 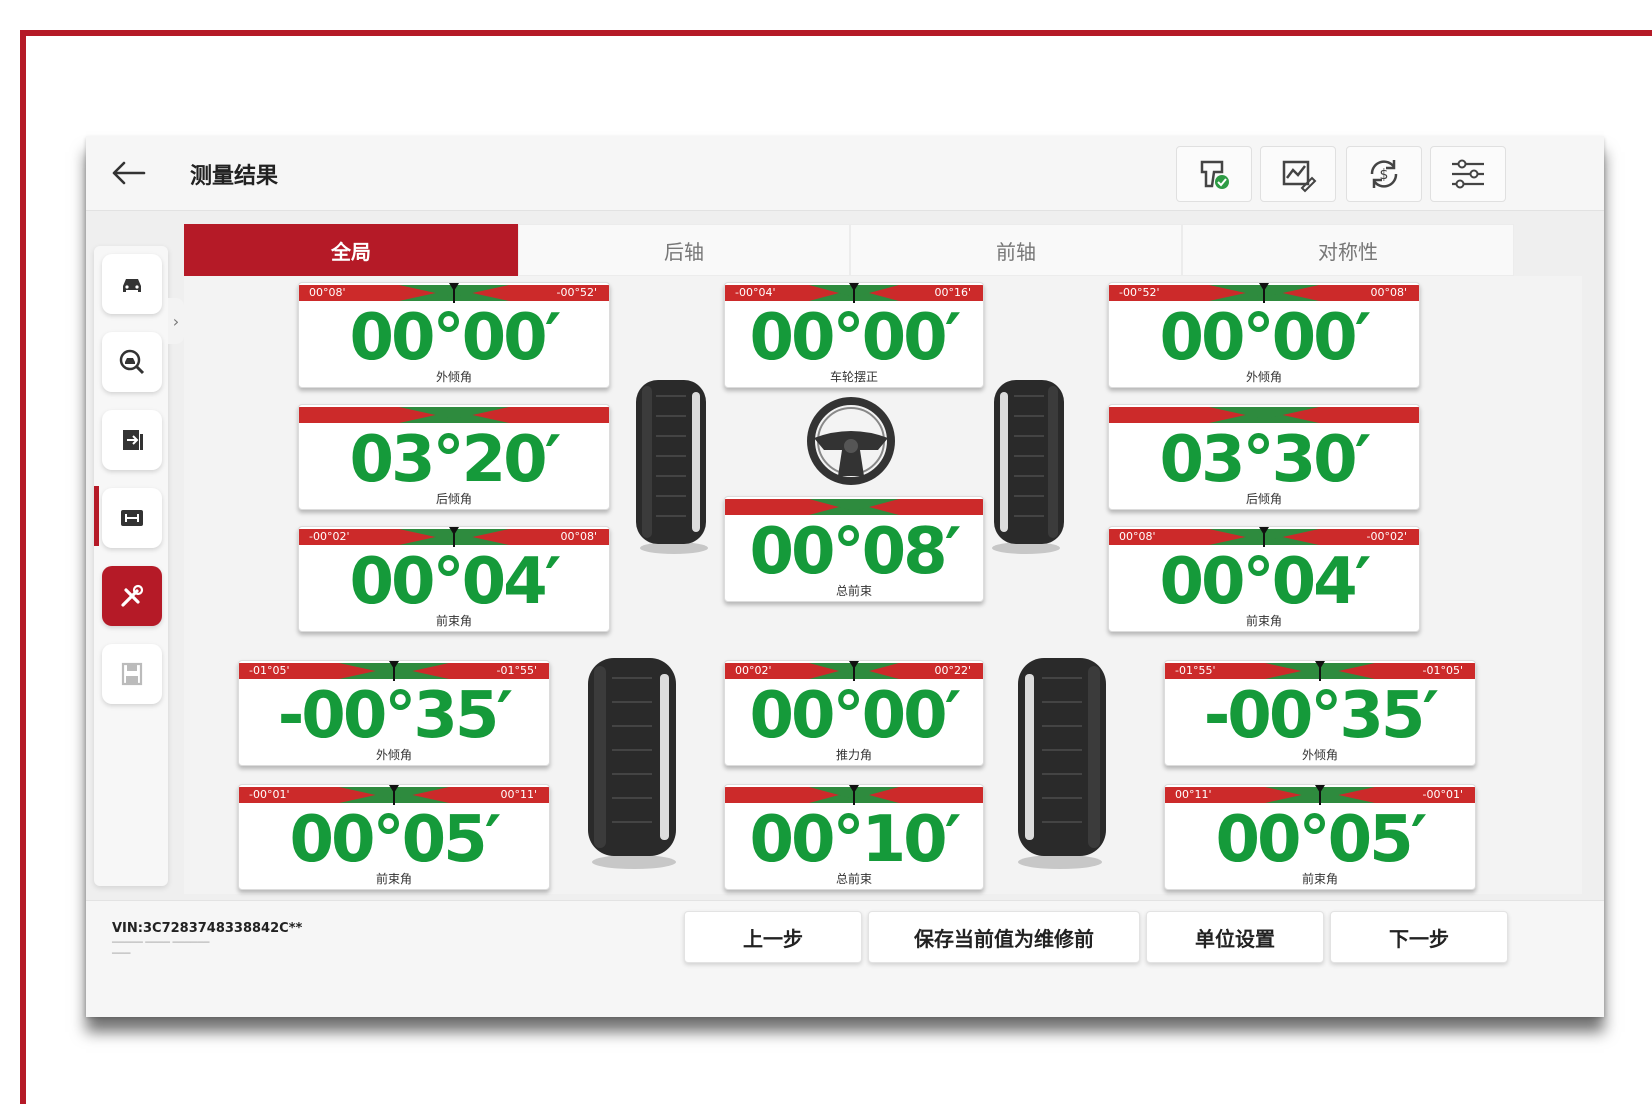 I want to click on settings-button, so click(x=1468, y=174).